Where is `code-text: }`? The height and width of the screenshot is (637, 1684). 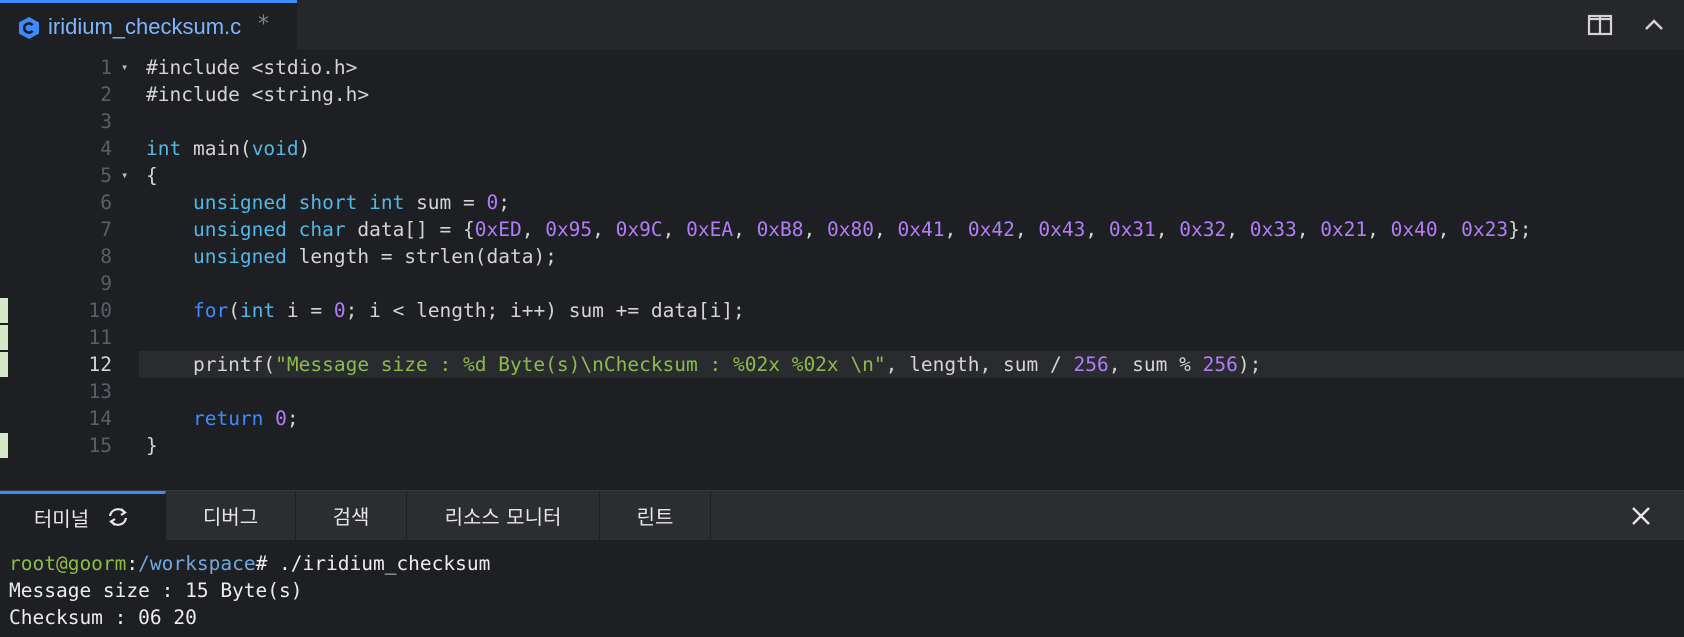 code-text: } is located at coordinates (152, 445).